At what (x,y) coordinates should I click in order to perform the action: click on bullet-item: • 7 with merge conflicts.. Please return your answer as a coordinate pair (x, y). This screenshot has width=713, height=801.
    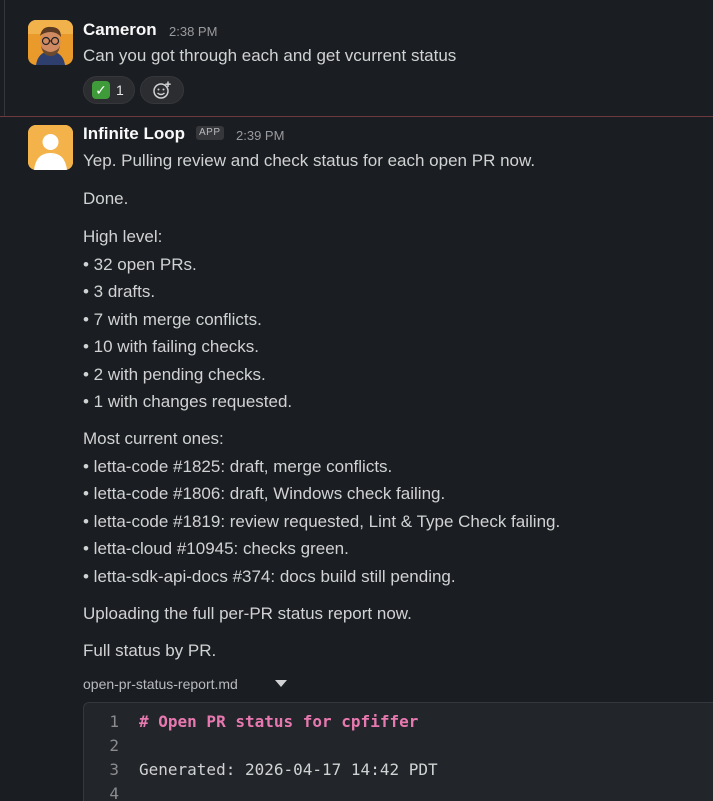
    Looking at the image, I should click on (172, 319).